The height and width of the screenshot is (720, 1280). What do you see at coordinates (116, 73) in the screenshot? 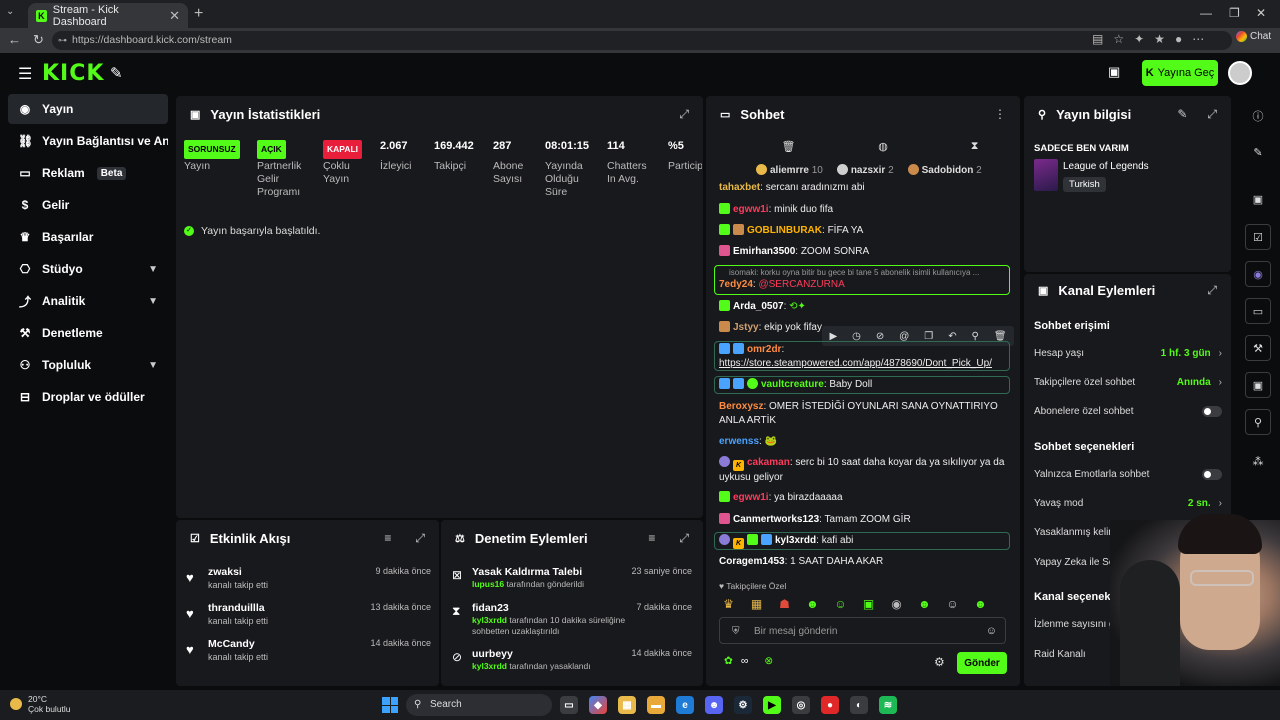
I see `creator-tools-icon: ✎` at bounding box center [116, 73].